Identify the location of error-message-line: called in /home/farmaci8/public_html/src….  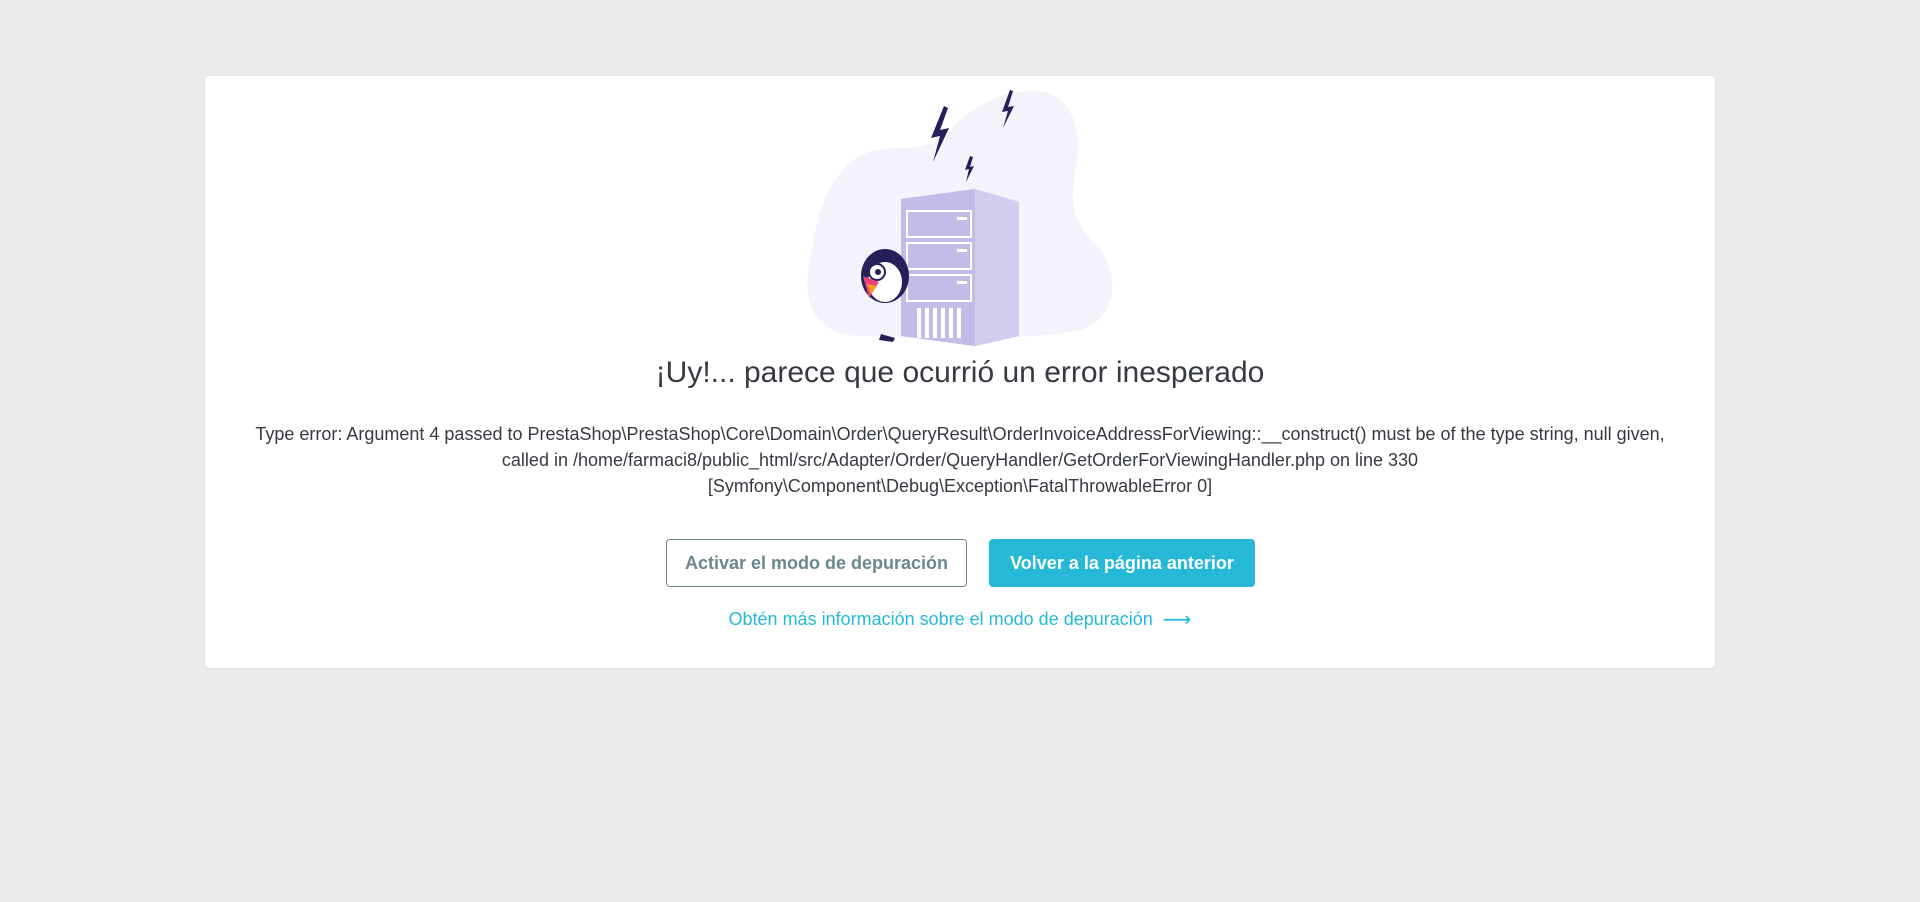
(960, 460).